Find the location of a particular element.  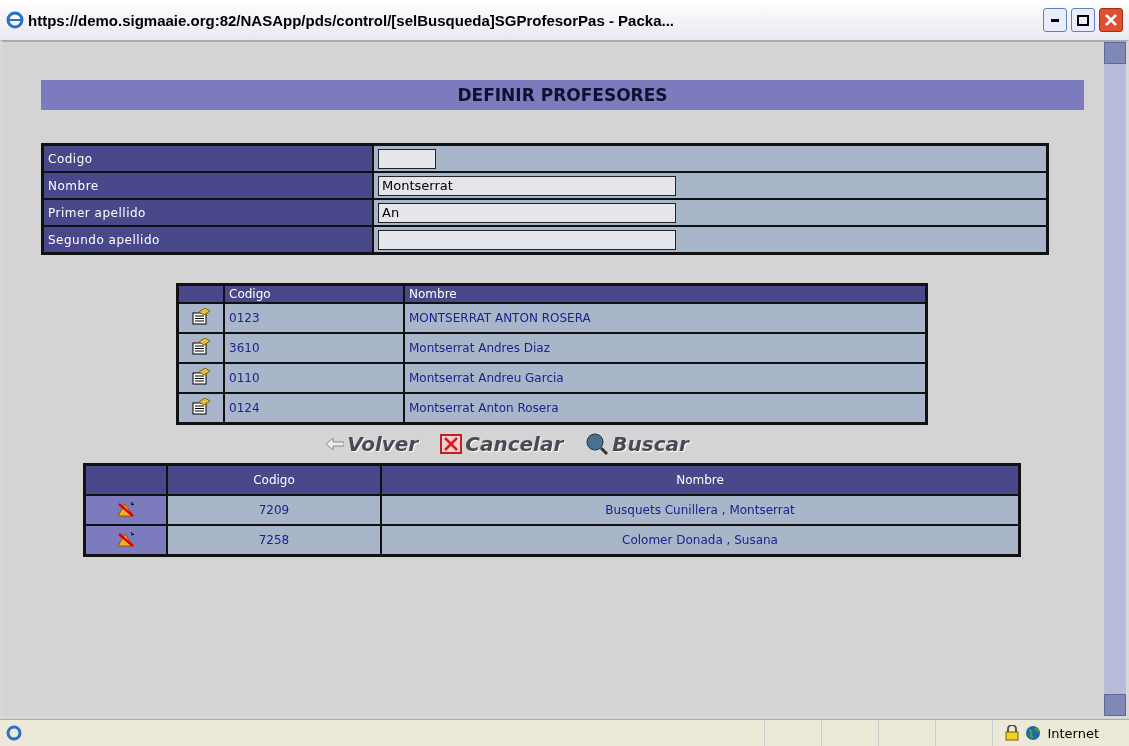

arrow-left-icon is located at coordinates (335, 444).